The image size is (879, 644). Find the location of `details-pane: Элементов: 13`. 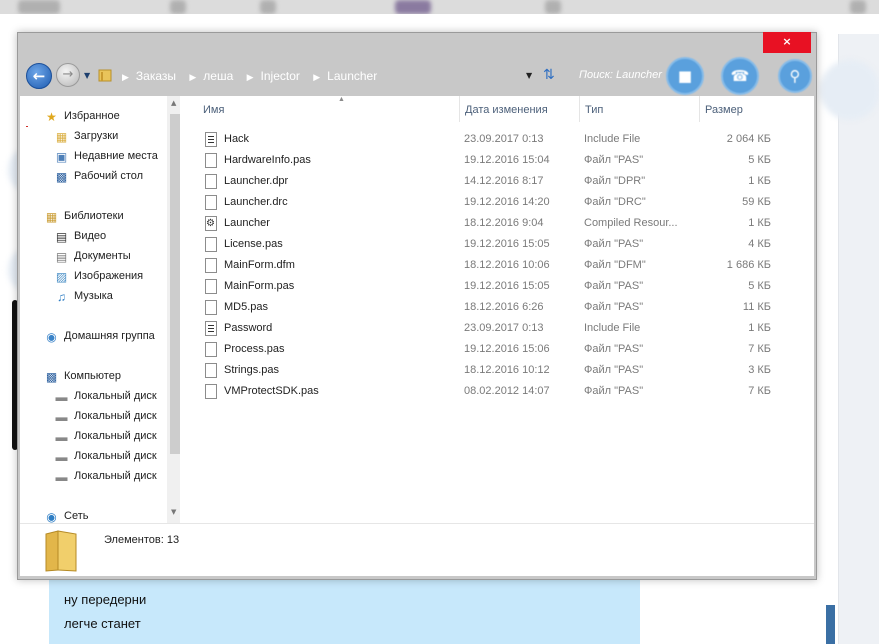

details-pane: Элементов: 13 is located at coordinates (417, 549).